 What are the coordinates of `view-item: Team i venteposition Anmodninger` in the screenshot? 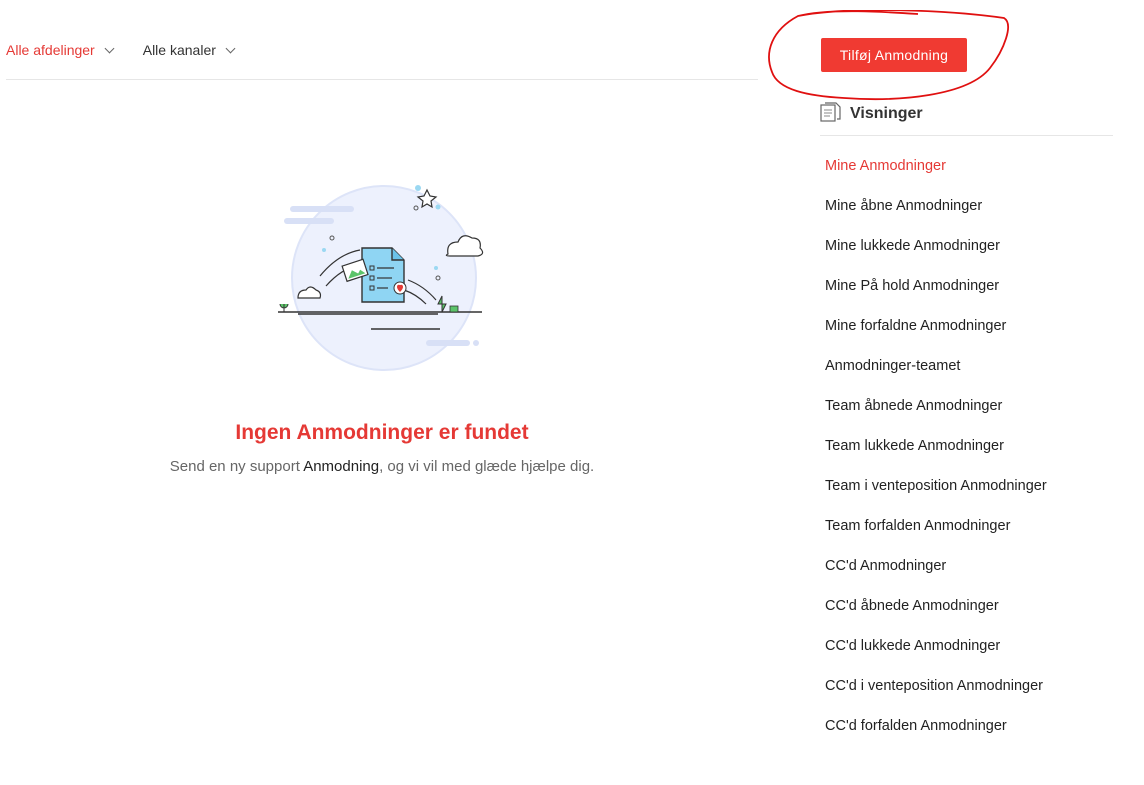 It's located at (975, 486).